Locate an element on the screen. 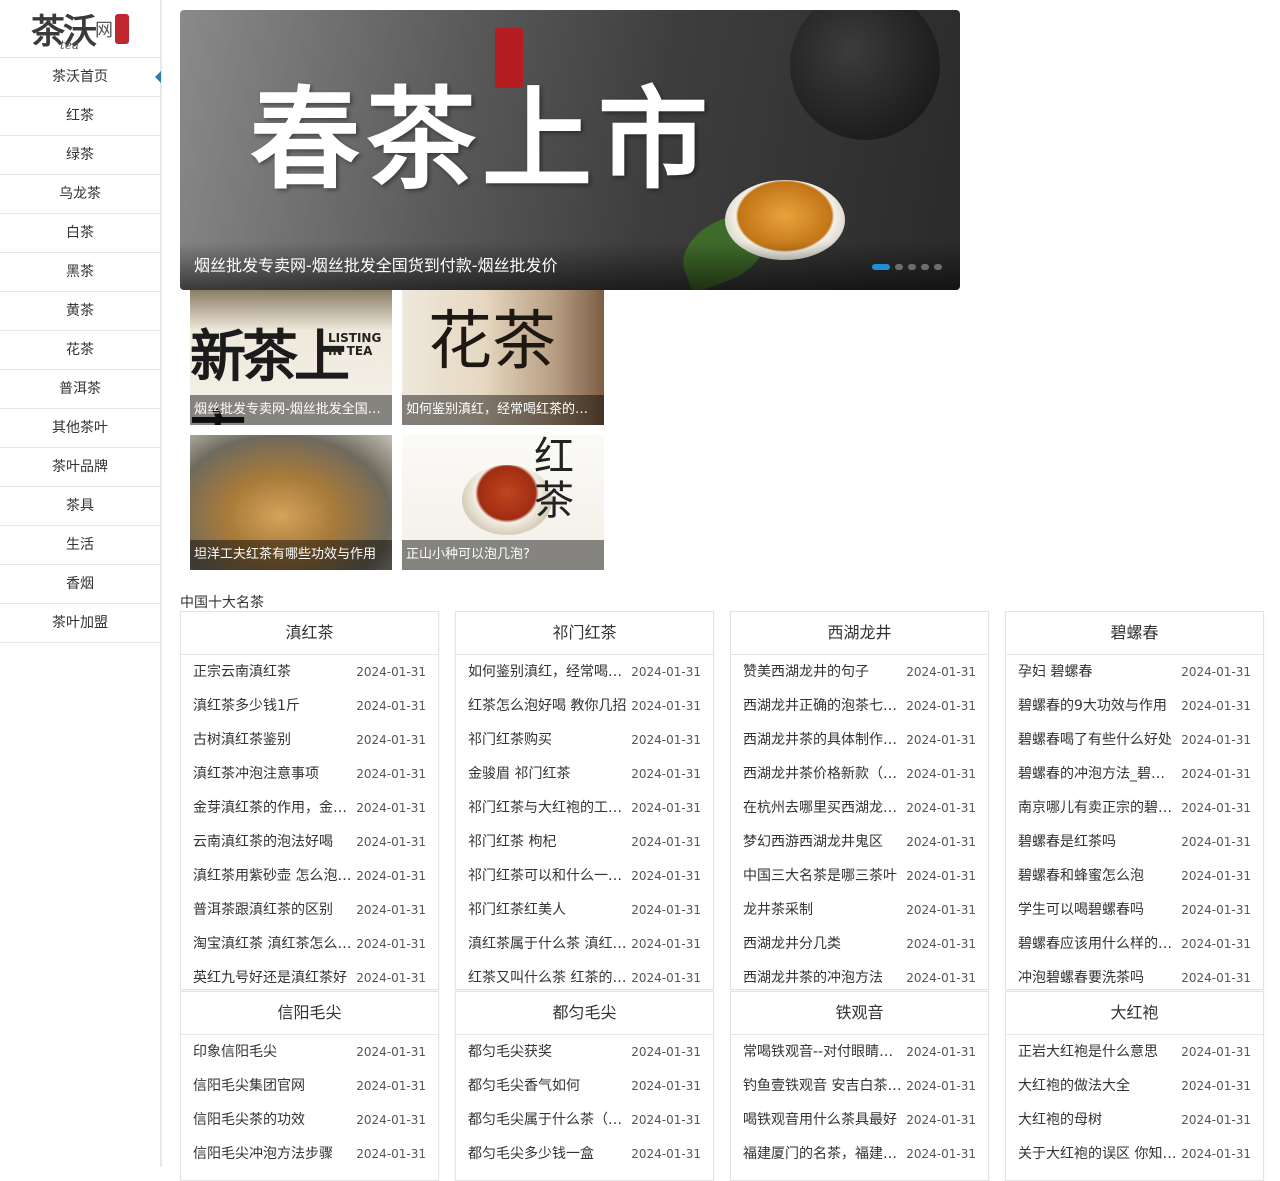  list-item: 碧螺春的冲泡方法_碧螺春怎么泡2024-01-31 is located at coordinates (1134, 774).